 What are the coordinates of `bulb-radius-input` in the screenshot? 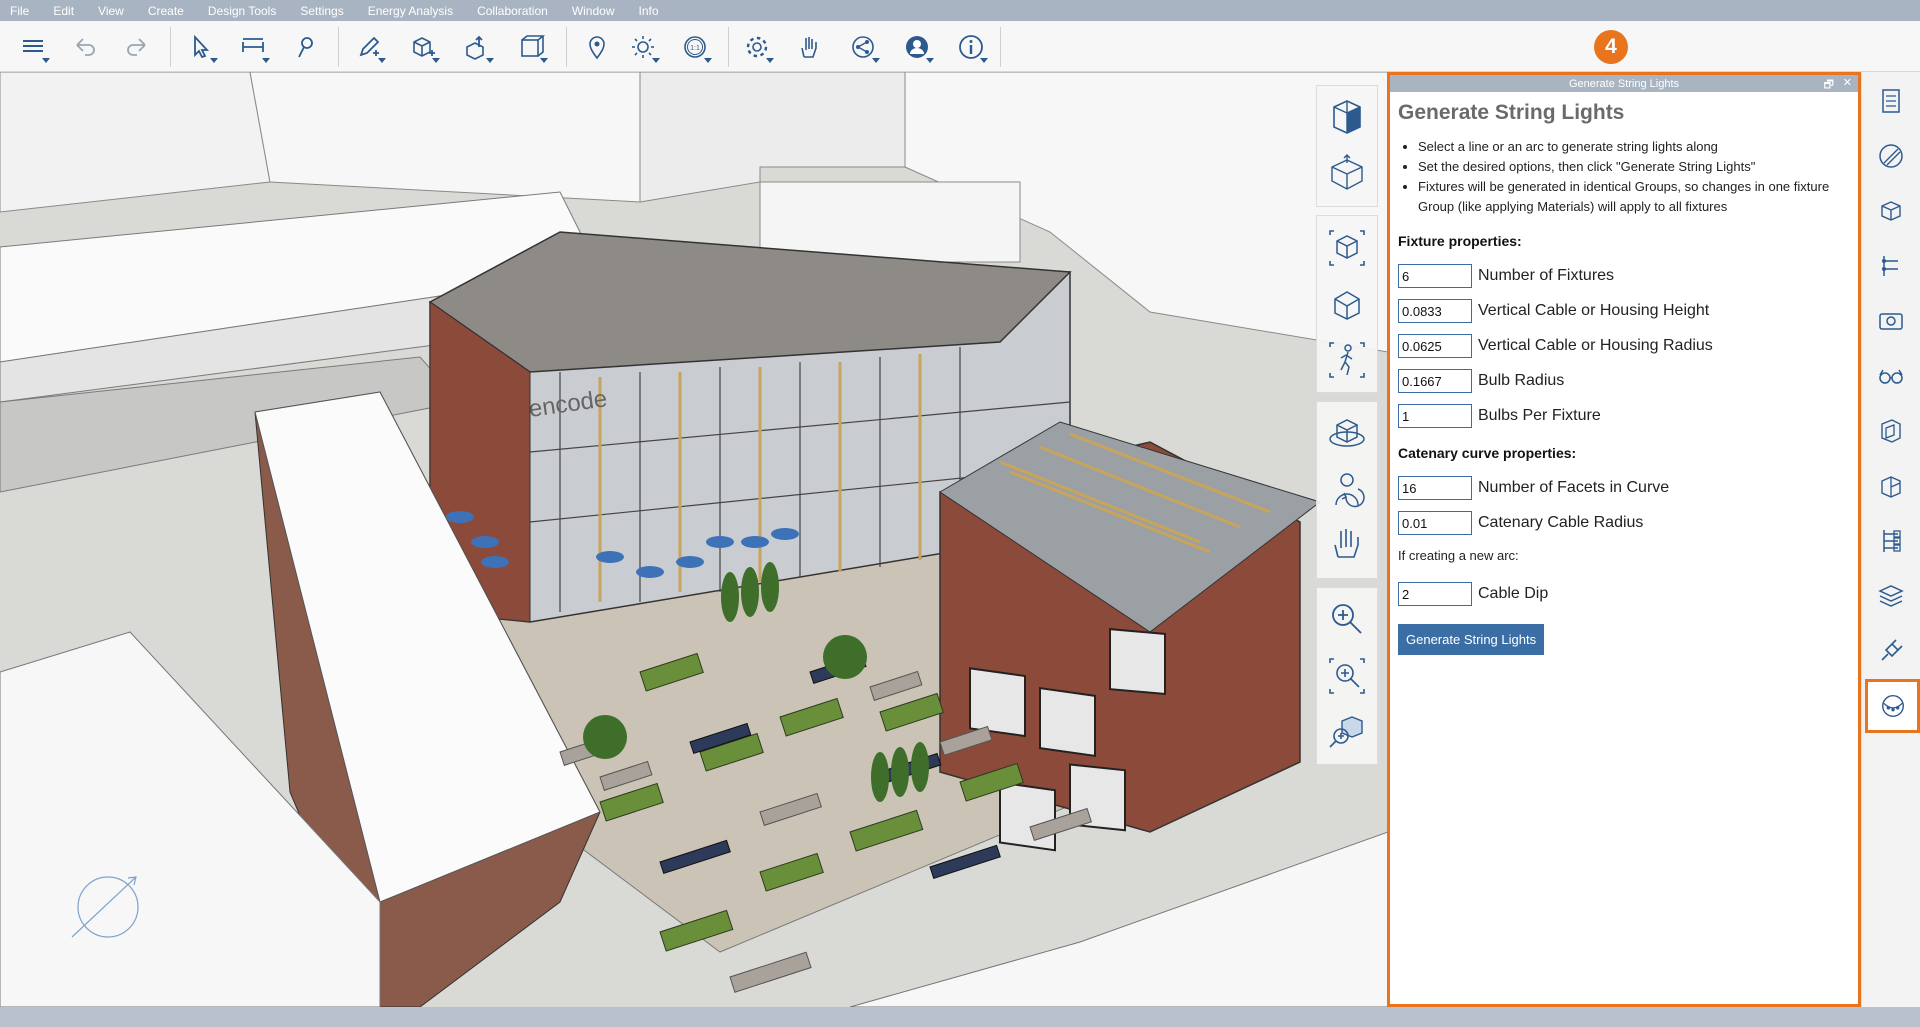 It's located at (1435, 381).